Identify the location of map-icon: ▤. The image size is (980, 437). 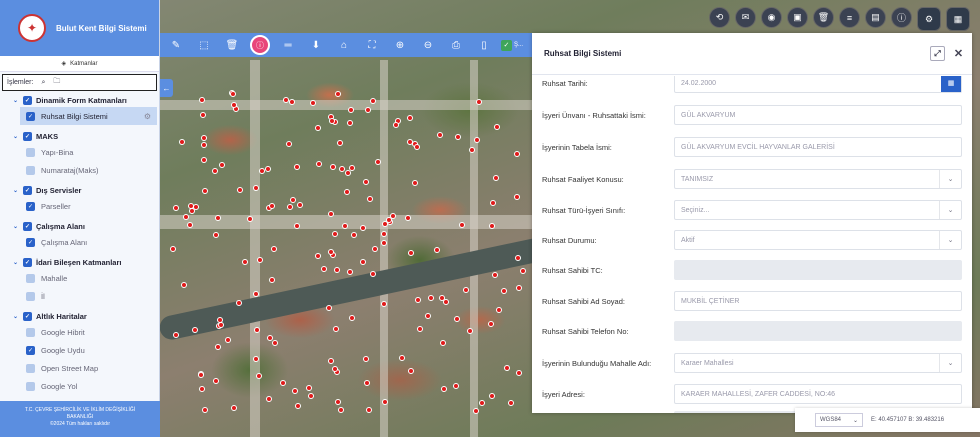
(875, 17).